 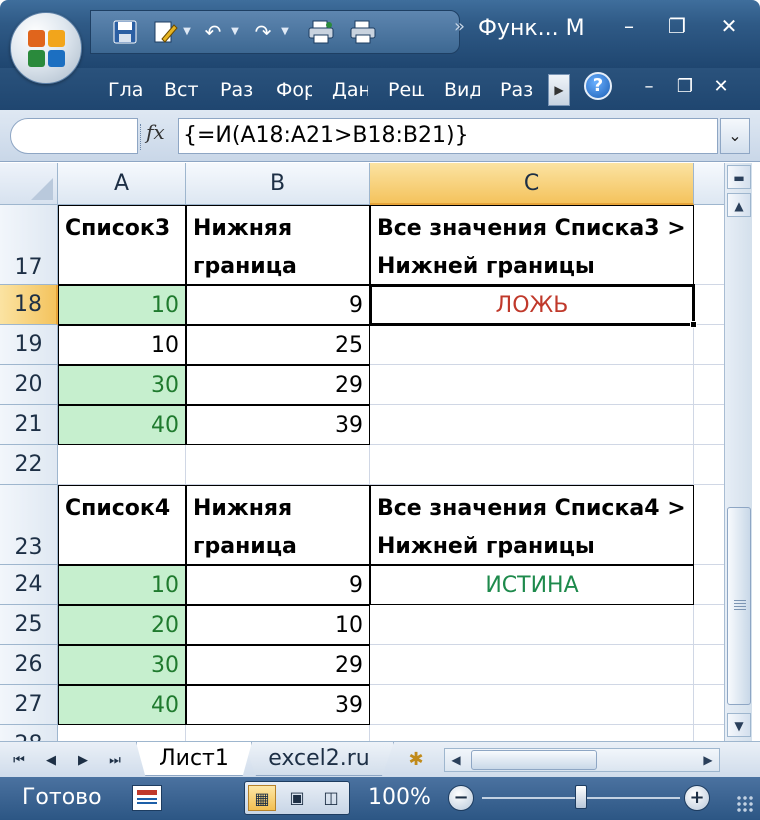 What do you see at coordinates (122, 345) in the screenshot?
I see `cell-a19: 10` at bounding box center [122, 345].